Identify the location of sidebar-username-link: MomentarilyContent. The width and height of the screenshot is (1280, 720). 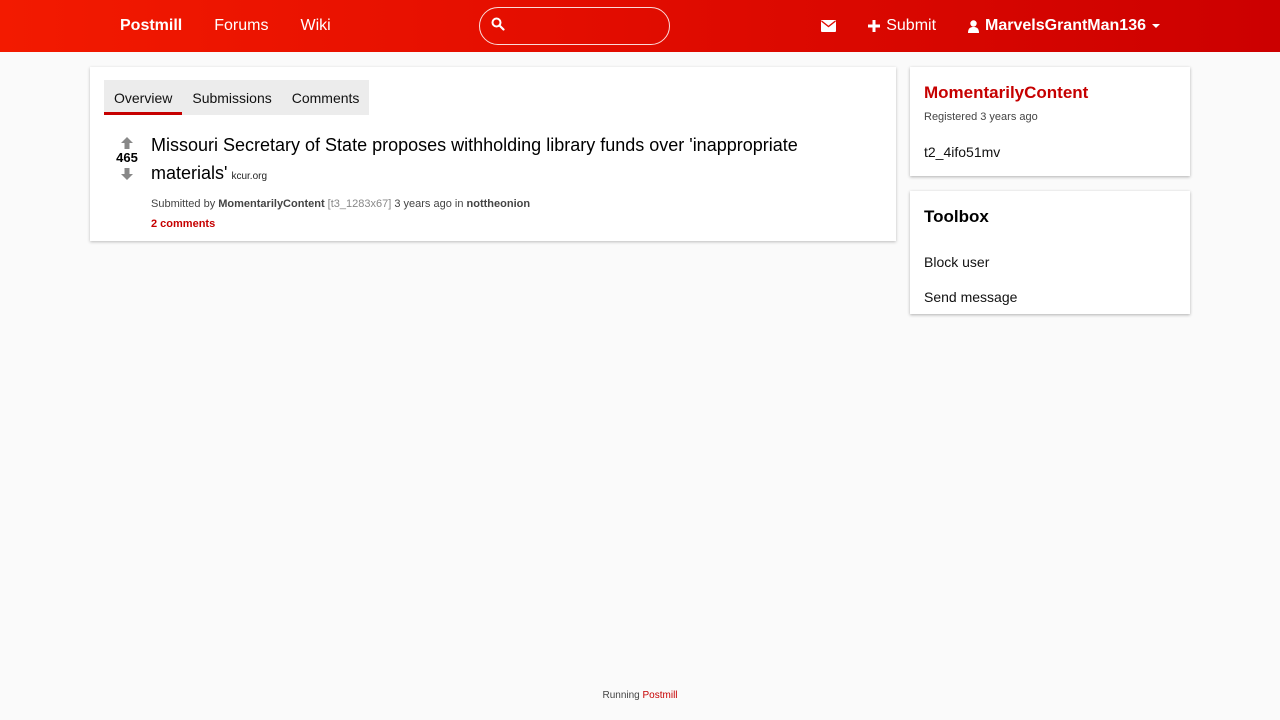
(1006, 93).